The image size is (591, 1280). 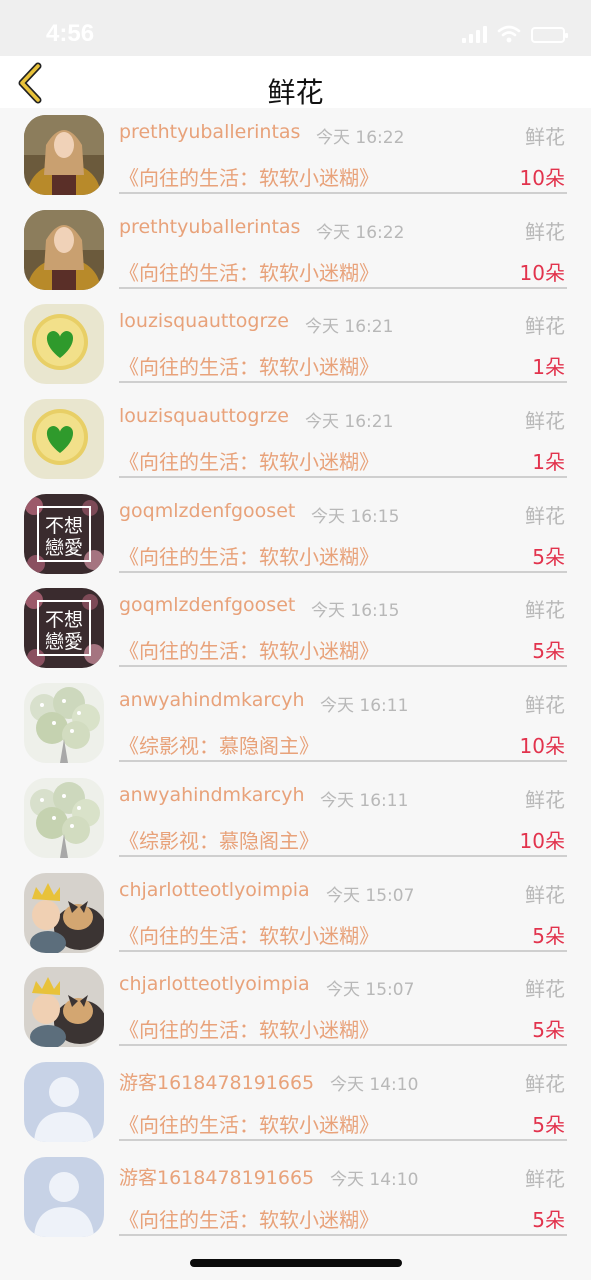 What do you see at coordinates (509, 34) in the screenshot?
I see `wifi-icon` at bounding box center [509, 34].